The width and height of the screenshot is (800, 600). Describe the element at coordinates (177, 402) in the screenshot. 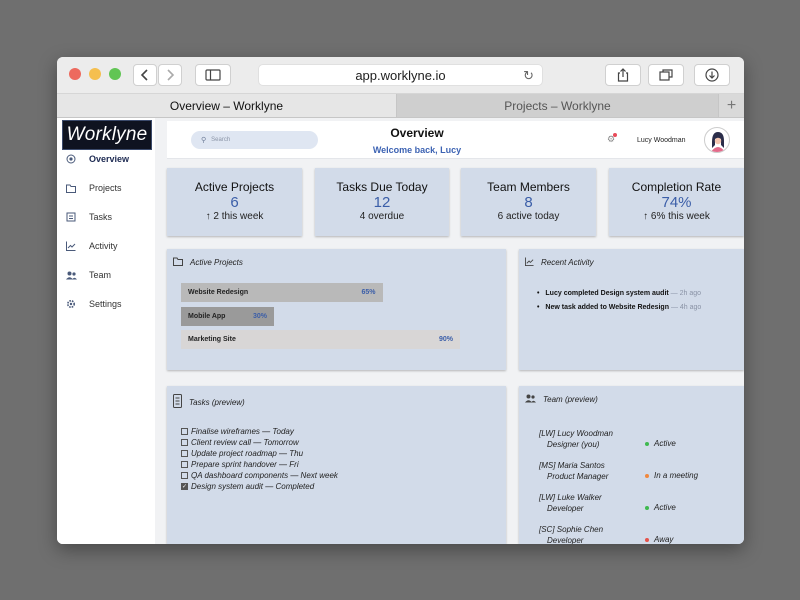

I see `clipboard-icon` at that location.